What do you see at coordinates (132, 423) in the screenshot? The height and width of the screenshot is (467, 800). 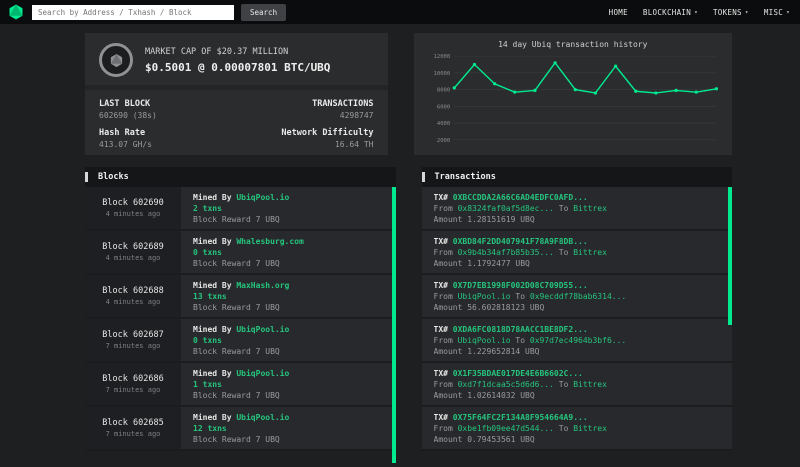 I see `block-number: Block 602685` at bounding box center [132, 423].